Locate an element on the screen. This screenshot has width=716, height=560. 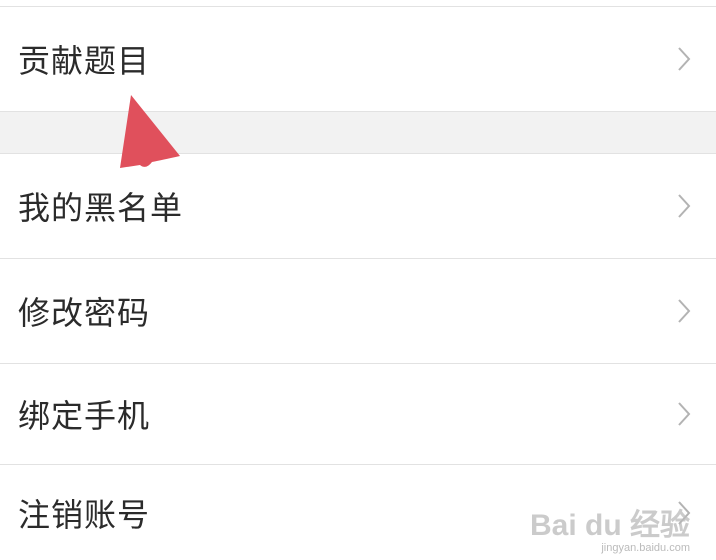
row-label: 我的黑名单 is located at coordinates (101, 208).